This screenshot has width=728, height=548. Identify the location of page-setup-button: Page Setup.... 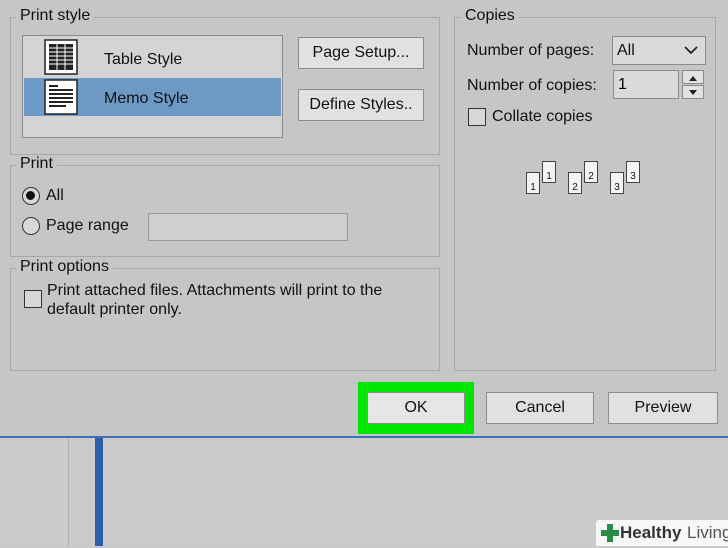
(361, 53).